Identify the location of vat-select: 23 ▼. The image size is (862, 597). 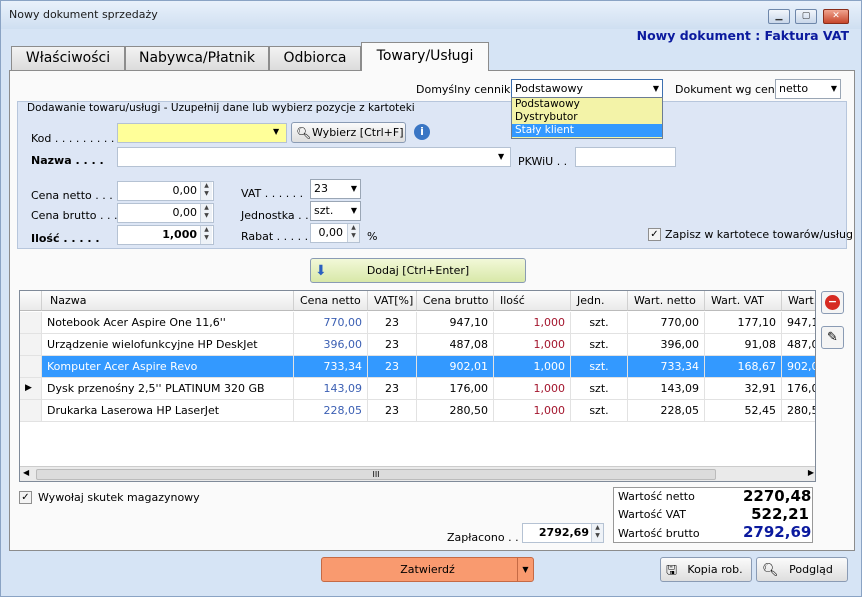
(335, 189).